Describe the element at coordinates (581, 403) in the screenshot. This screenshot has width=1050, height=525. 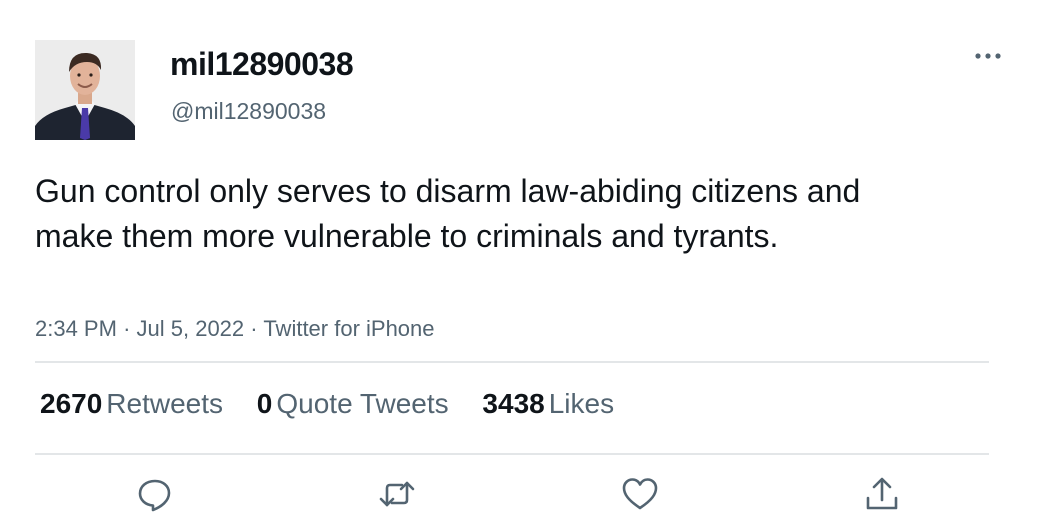
I see `likes-label: Likes` at that location.